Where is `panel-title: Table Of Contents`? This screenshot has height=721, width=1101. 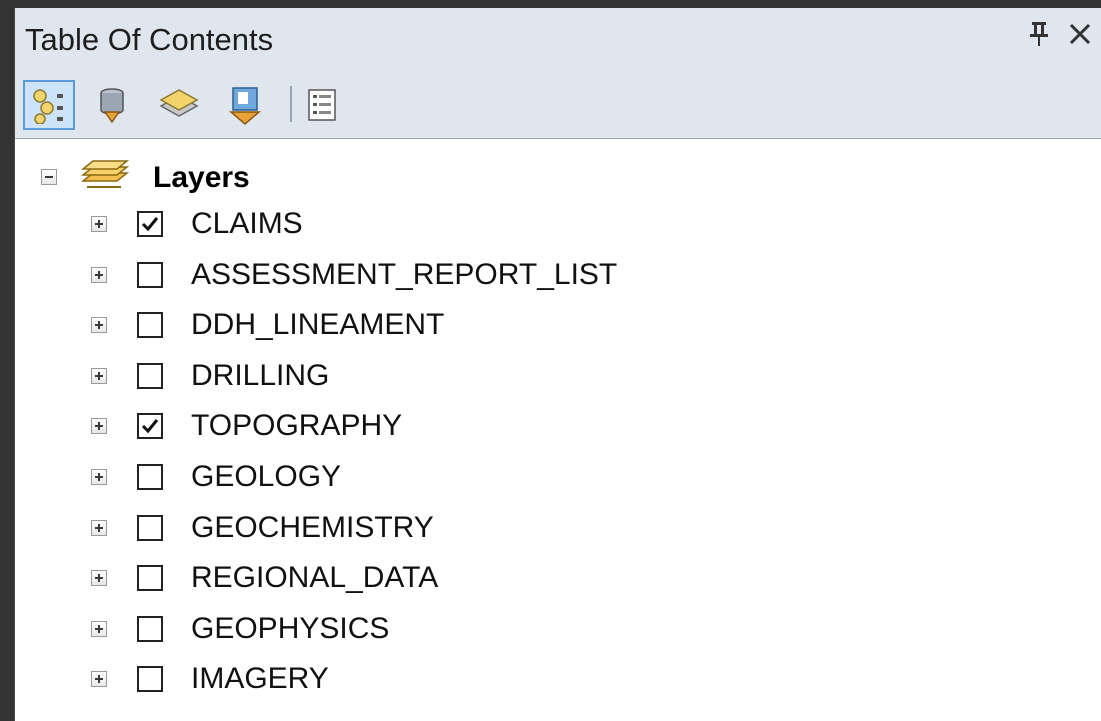
panel-title: Table Of Contents is located at coordinates (149, 39).